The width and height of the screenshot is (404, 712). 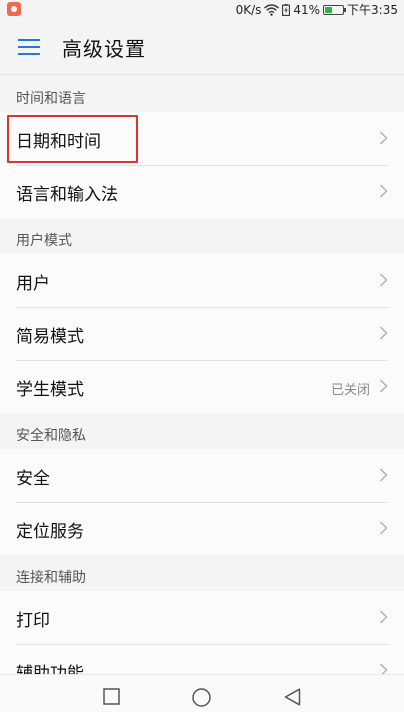 I want to click on status-bar: 0K/s 41% 下午3:35, so click(x=202, y=9).